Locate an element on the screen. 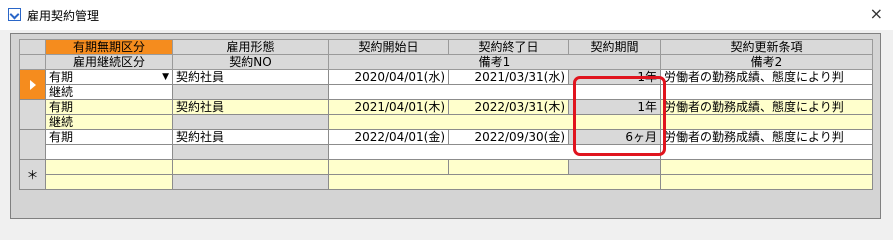  cell-biko2-new is located at coordinates (766, 182).